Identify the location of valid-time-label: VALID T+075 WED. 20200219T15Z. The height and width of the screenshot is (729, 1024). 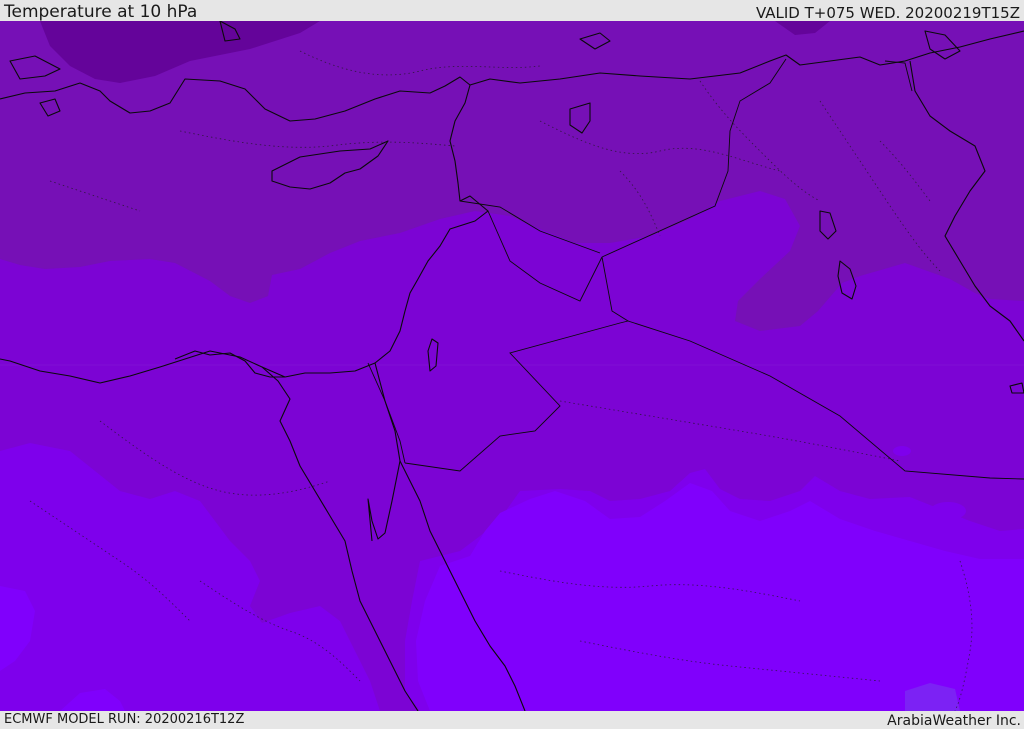
(887, 13).